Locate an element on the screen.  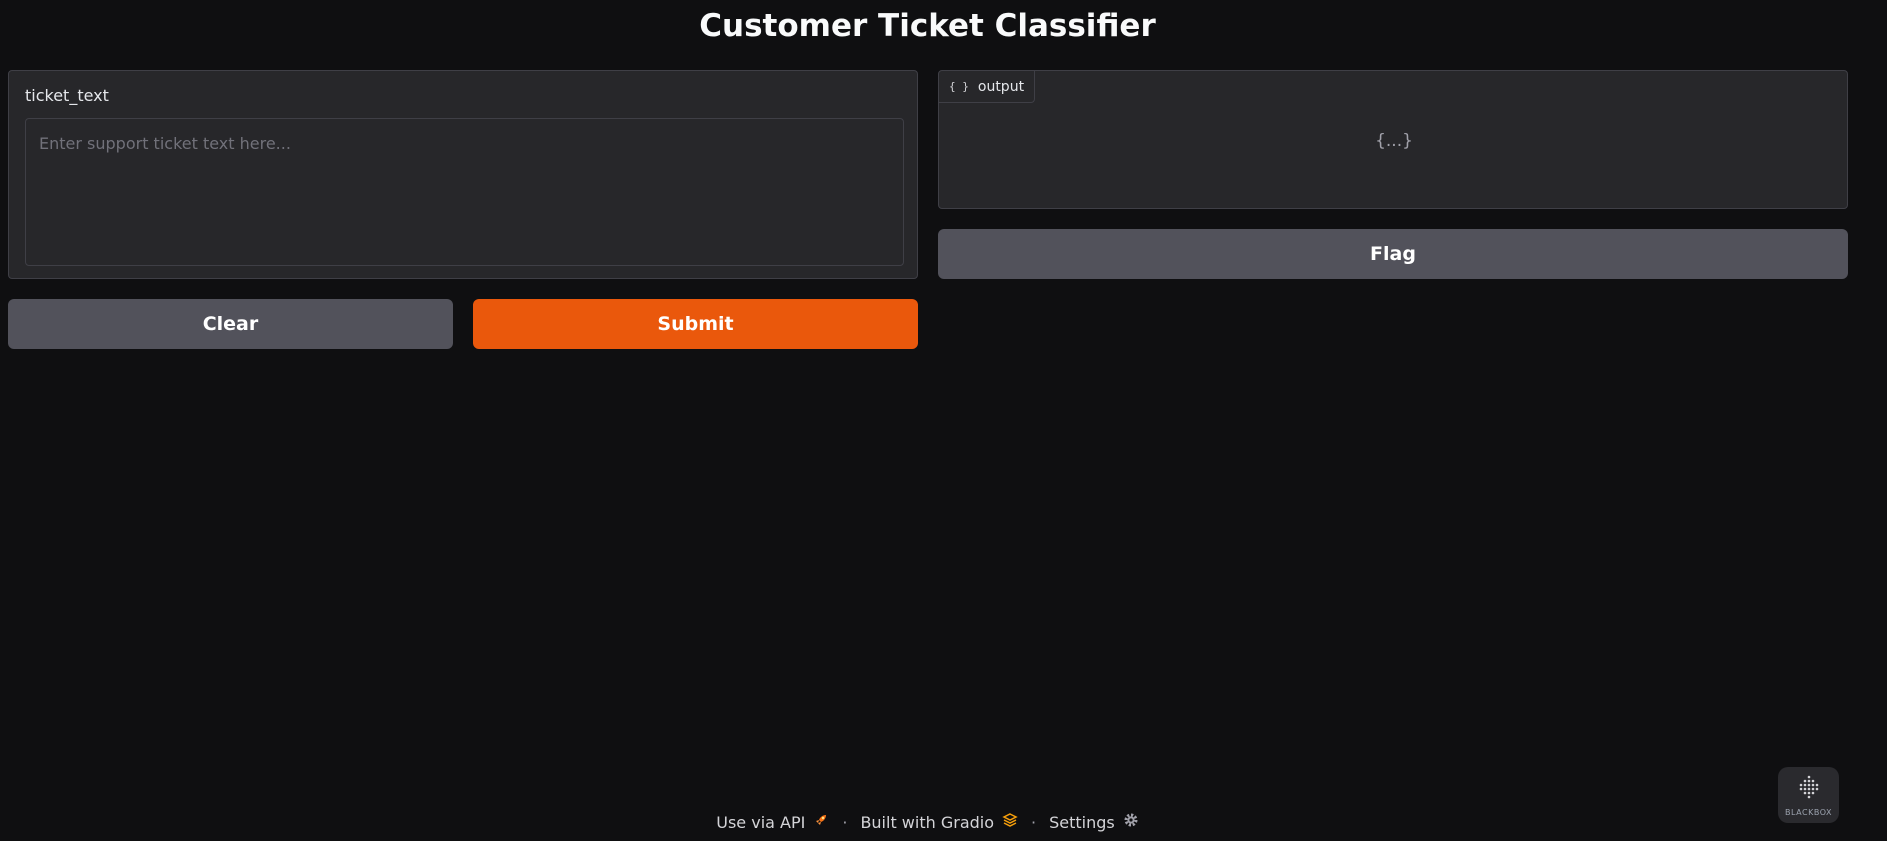
settings-label: Settings is located at coordinates (1082, 822).